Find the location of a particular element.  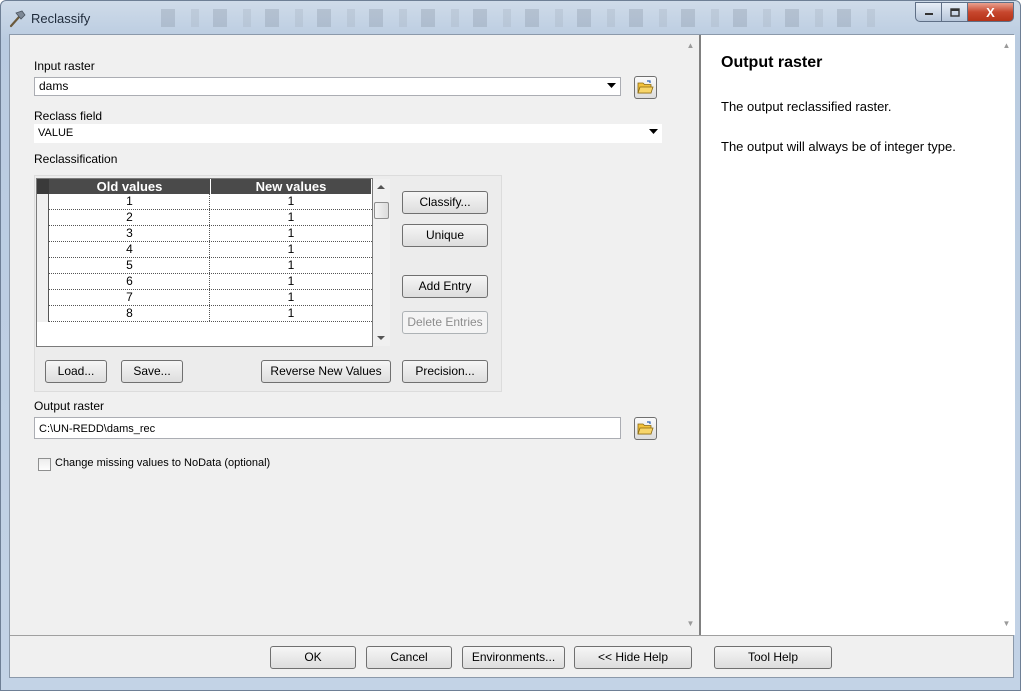

input-raster-value: dams is located at coordinates (54, 86).